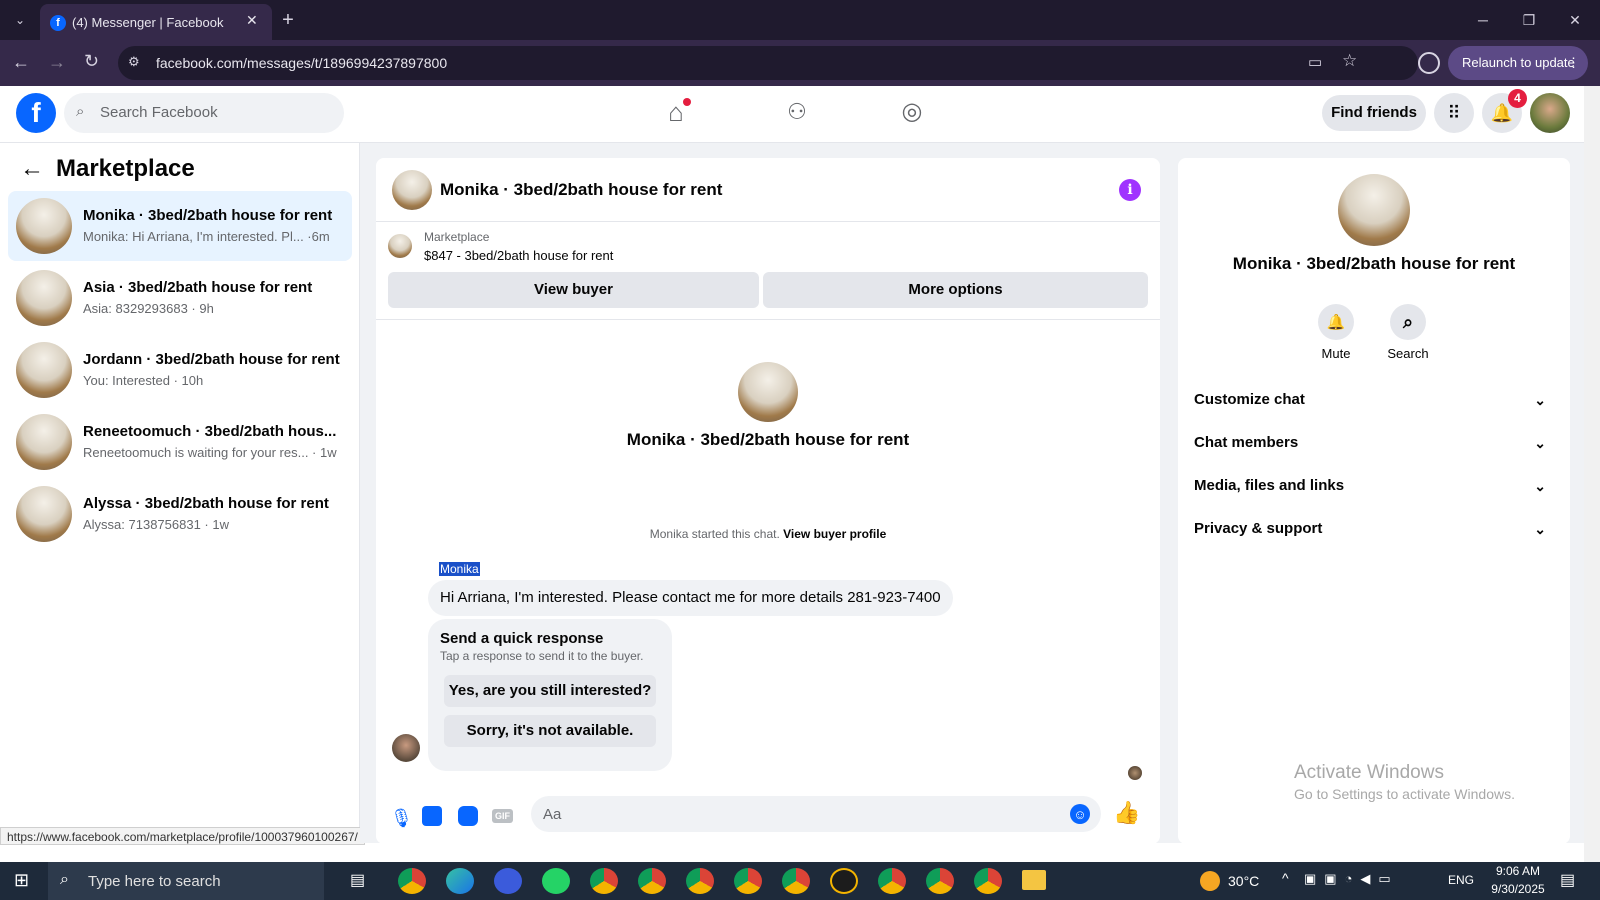 Image resolution: width=1600 pixels, height=900 pixels. Describe the element at coordinates (1349, 61) in the screenshot. I see `bookmark-star-icon: ☆` at that location.